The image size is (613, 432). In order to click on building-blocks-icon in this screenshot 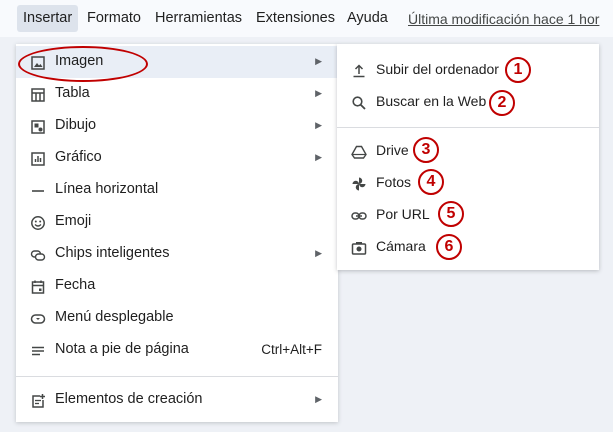, I will do `click(38, 401)`.